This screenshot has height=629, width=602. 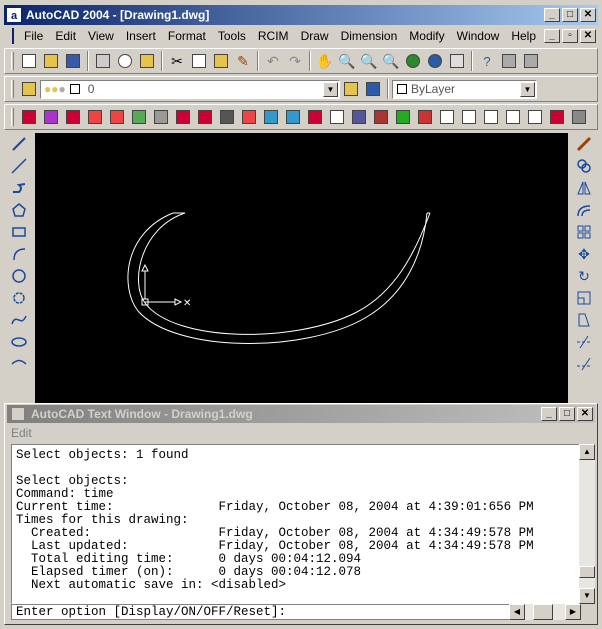 What do you see at coordinates (587, 524) in the screenshot?
I see `vertical-scrollbar: ▲ ▼` at bounding box center [587, 524].